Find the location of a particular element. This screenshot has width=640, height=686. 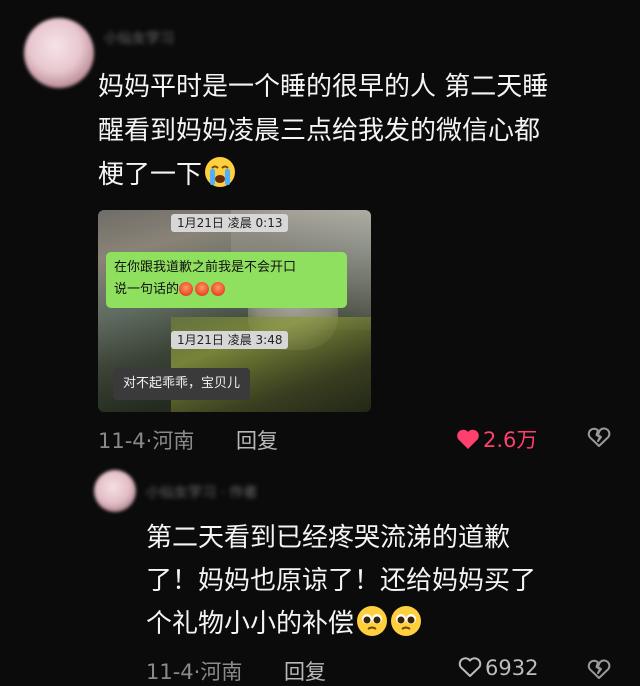

comment-line: 梗了一下 is located at coordinates (358, 177).